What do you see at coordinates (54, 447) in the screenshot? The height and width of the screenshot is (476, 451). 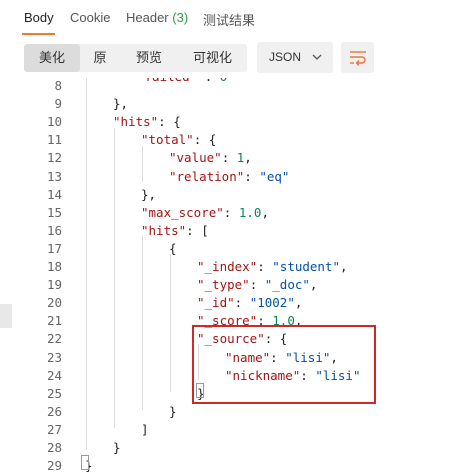 I see `line-number: 28` at bounding box center [54, 447].